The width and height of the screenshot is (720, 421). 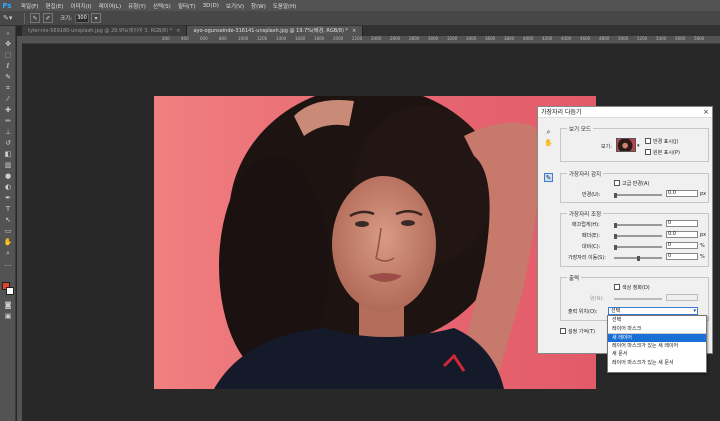 What do you see at coordinates (285, 6) in the screenshot?
I see `menu-help: 도움말(H)` at bounding box center [285, 6].